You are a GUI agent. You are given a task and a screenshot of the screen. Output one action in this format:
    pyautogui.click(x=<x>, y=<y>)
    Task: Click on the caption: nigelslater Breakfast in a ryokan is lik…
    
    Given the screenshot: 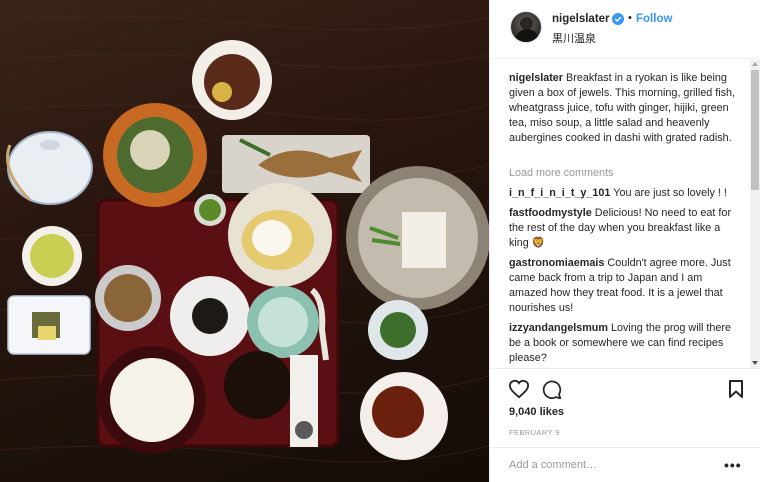 What is the action you would take?
    pyautogui.click(x=625, y=108)
    